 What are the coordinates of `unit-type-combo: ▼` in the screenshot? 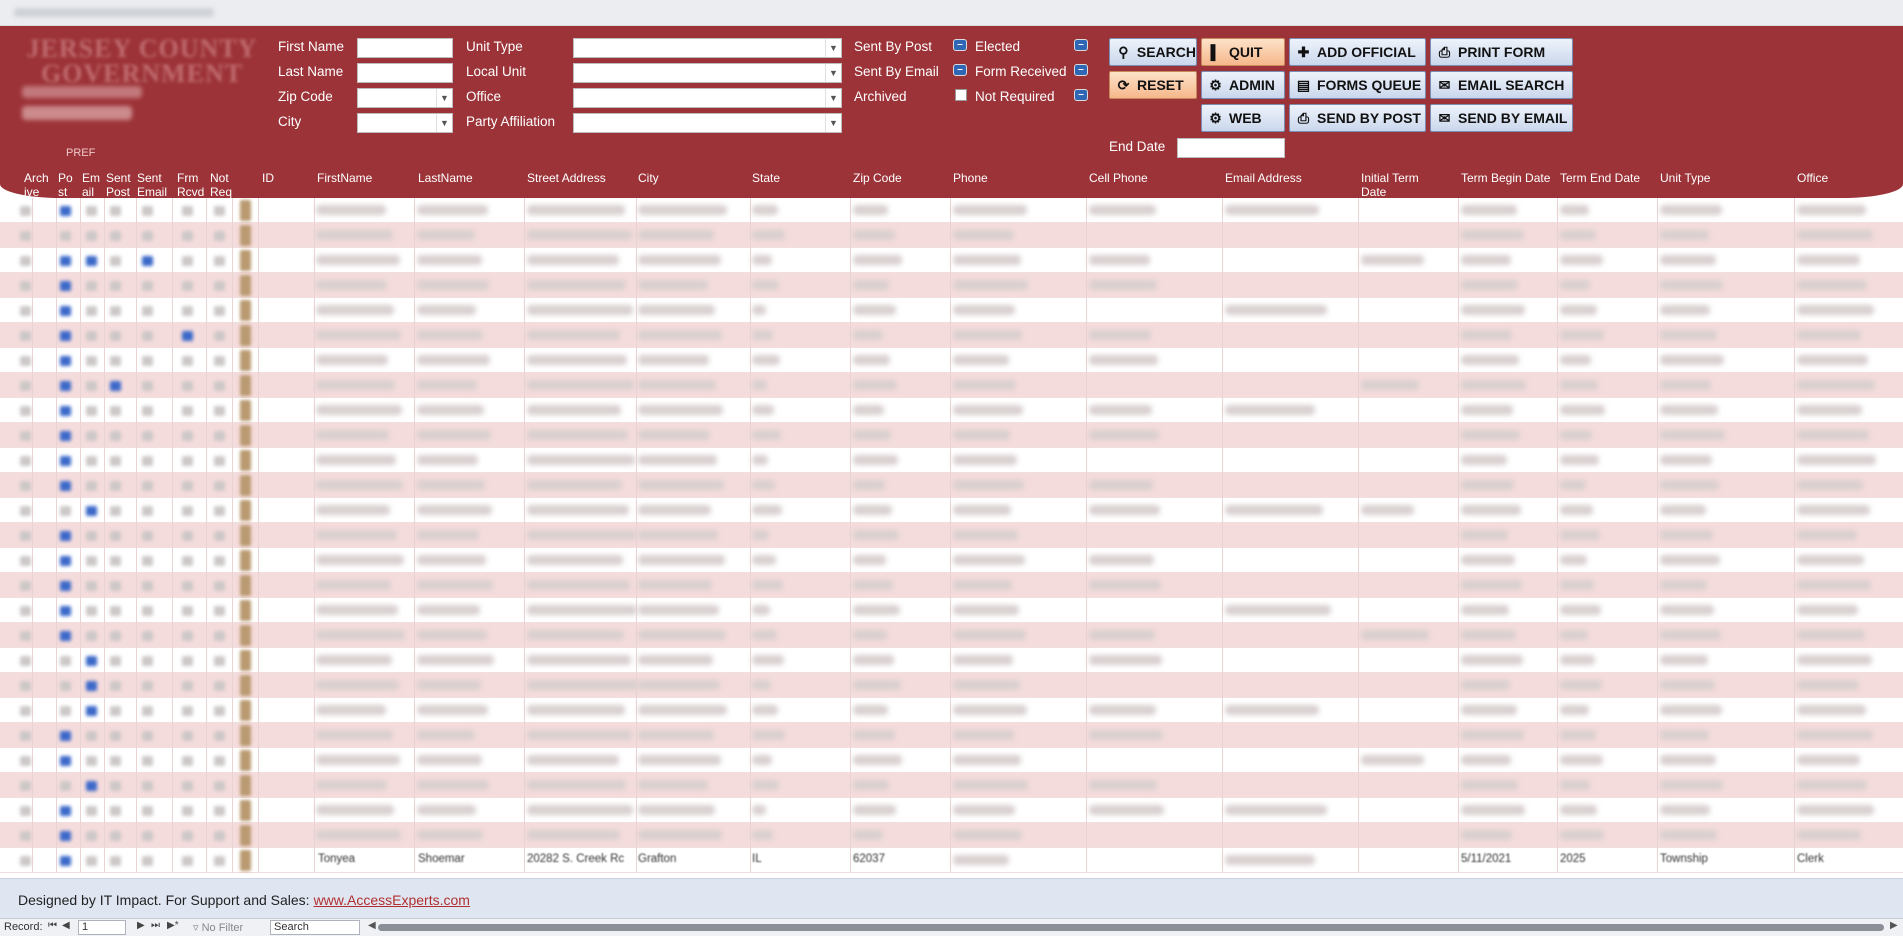 It's located at (707, 48).